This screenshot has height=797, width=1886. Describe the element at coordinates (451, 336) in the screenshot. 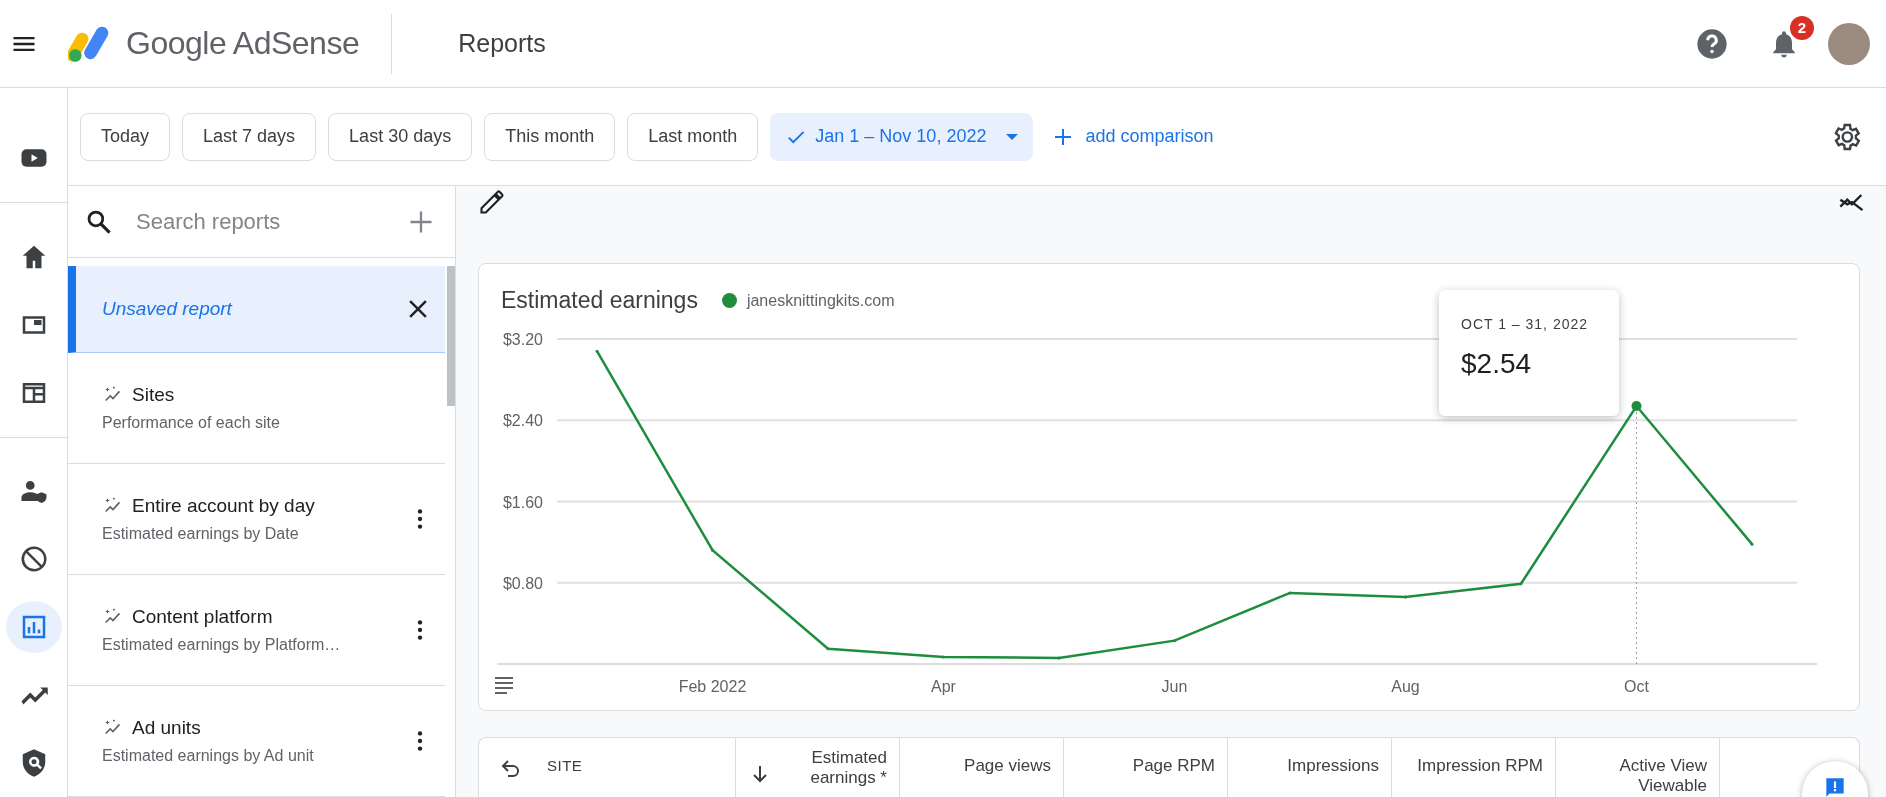

I see `scrollbar-thumb` at that location.